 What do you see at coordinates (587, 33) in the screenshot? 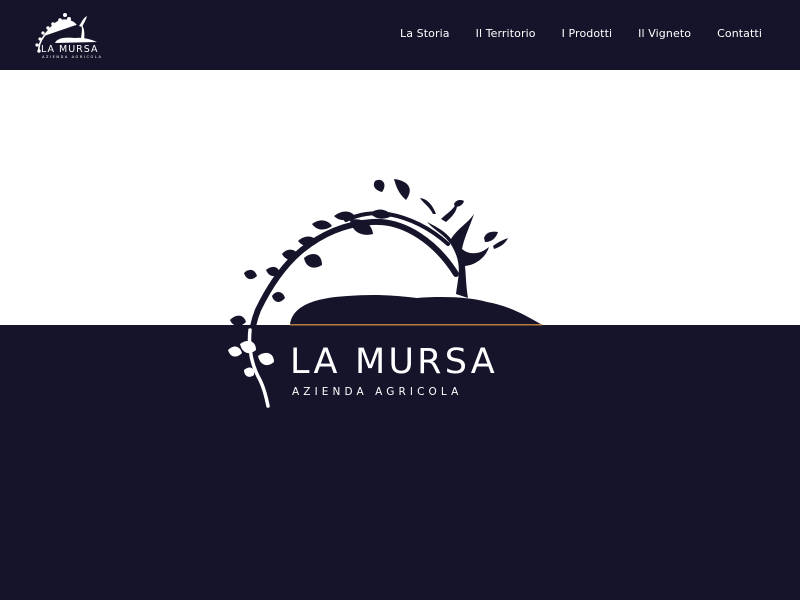
I see `nav-link-i-prodotti: I Prodotti` at bounding box center [587, 33].